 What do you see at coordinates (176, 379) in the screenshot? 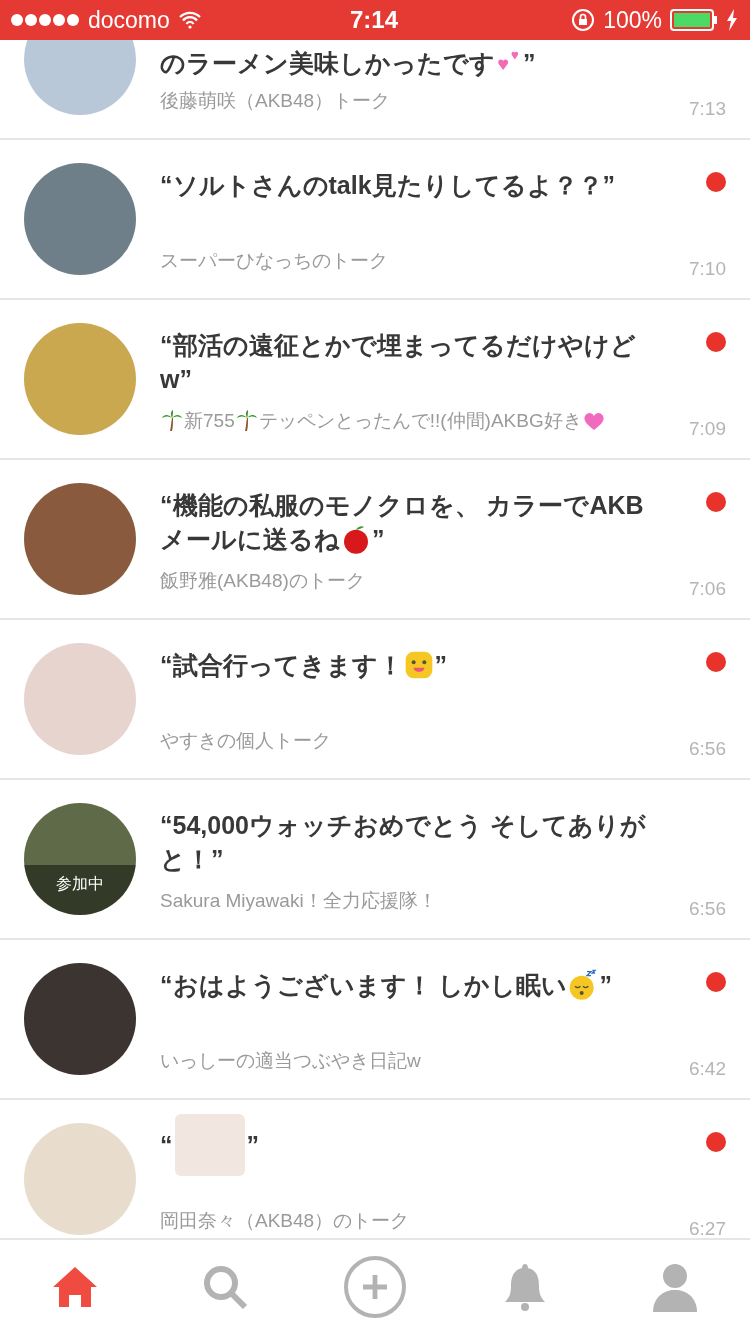
I see `message-text: w”` at bounding box center [176, 379].